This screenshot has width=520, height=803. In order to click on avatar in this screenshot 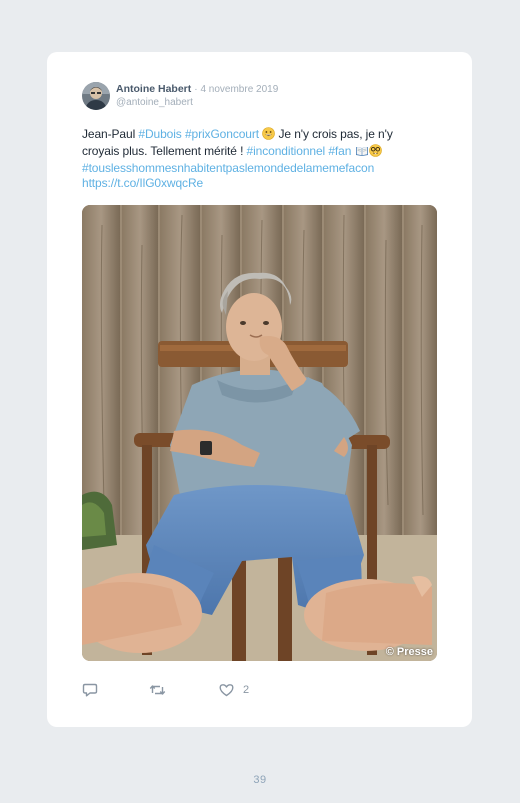, I will do `click(96, 96)`.